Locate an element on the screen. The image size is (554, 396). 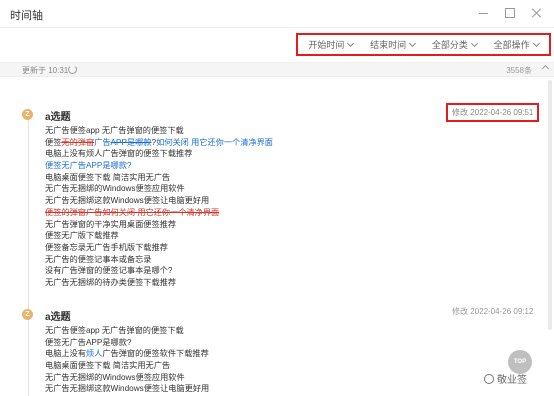
maximize-icon is located at coordinates (510, 13).